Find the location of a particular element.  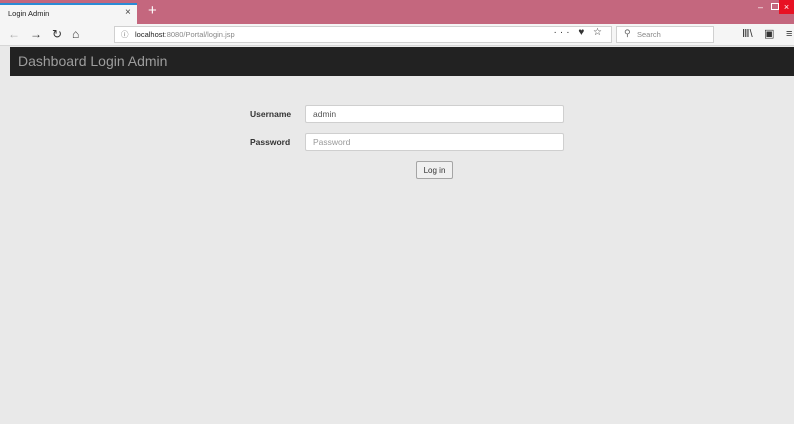

window-close-icon: × is located at coordinates (786, 7).